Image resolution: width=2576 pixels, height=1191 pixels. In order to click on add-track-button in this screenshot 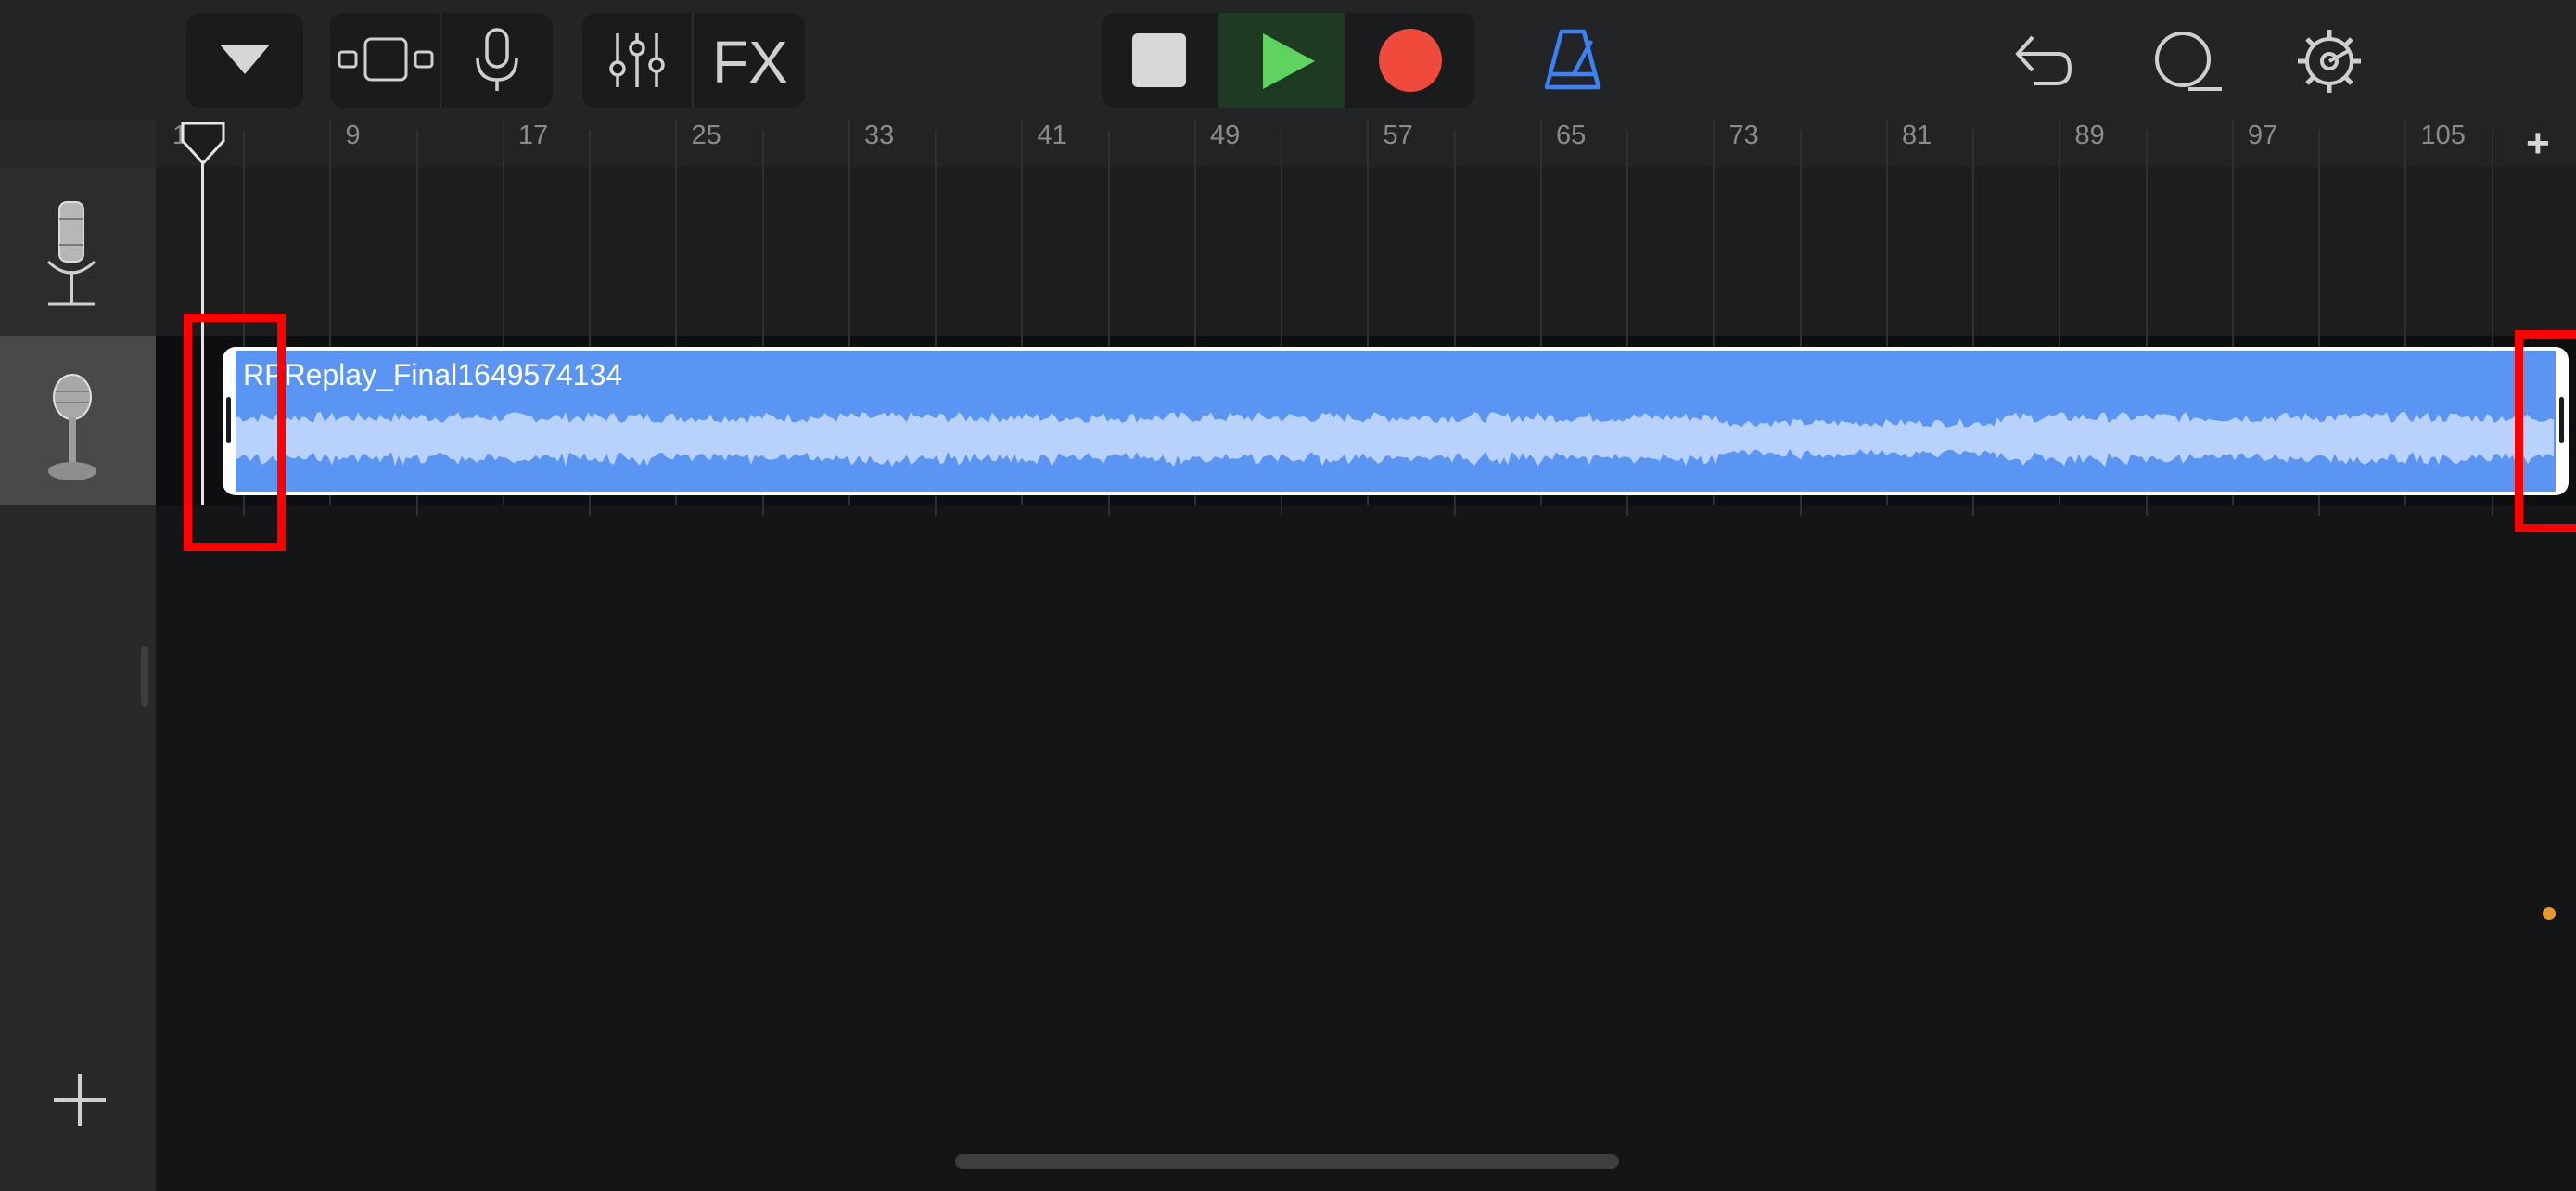, I will do `click(79, 1100)`.